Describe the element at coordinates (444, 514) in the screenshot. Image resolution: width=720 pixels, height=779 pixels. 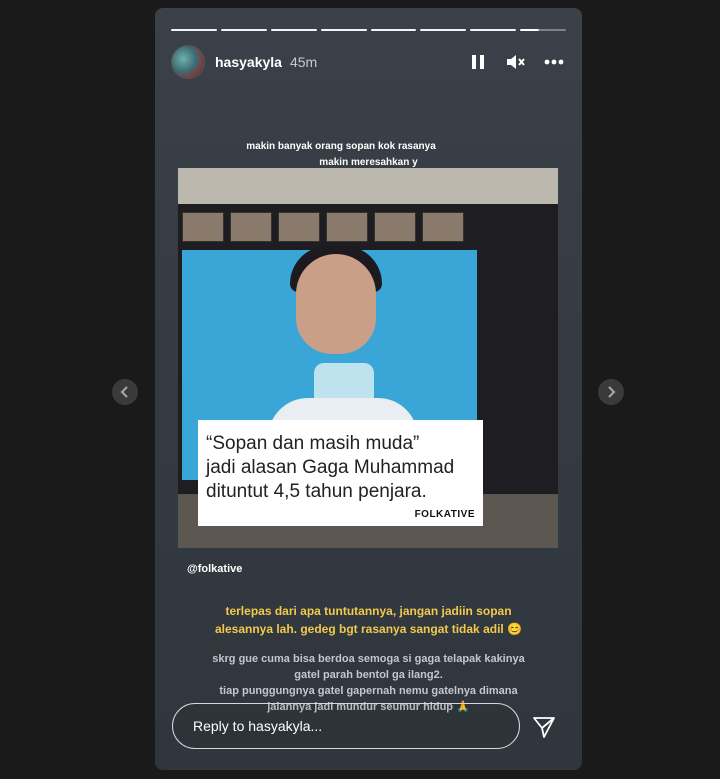
I see `brand-logo: FOLKATIVE` at that location.